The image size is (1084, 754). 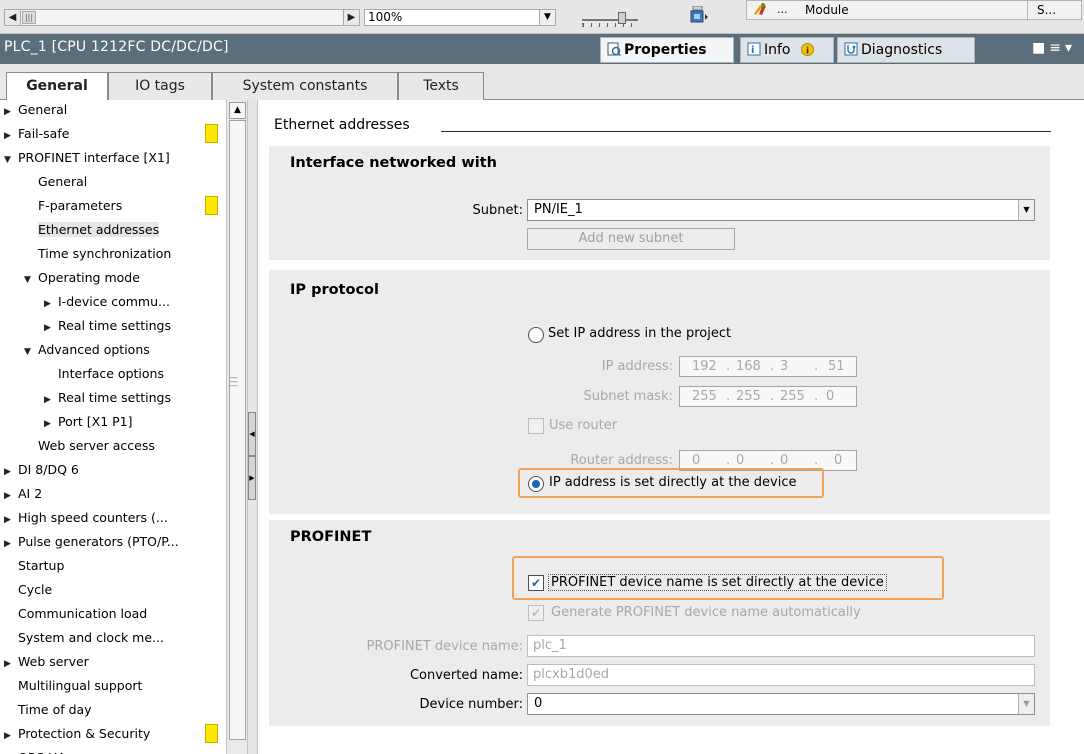 What do you see at coordinates (1054, 48) in the screenshot?
I see `window-controls: ■≡▾` at bounding box center [1054, 48].